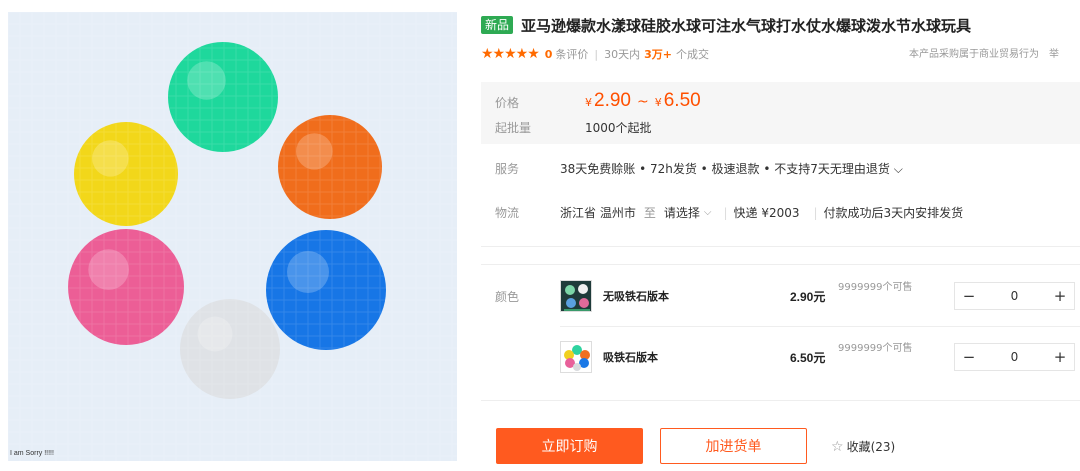  What do you see at coordinates (549, 54) in the screenshot?
I see `review-count: 0` at bounding box center [549, 54].